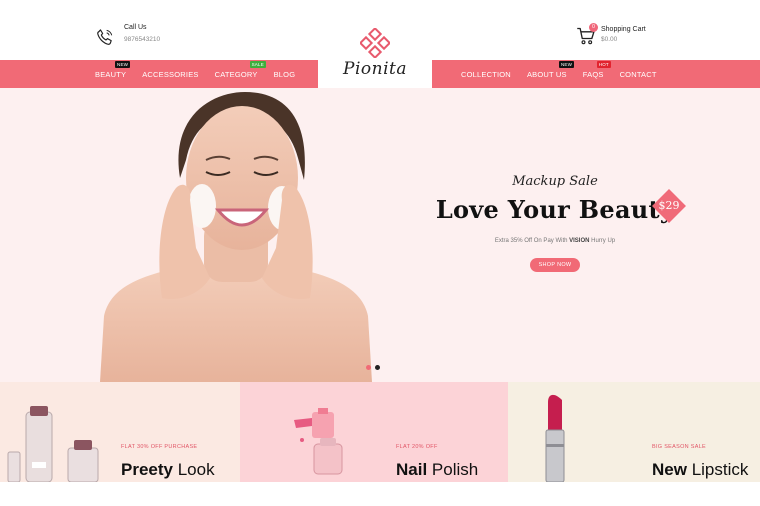 Image resolution: width=760 pixels, height=506 pixels. Describe the element at coordinates (147, 469) in the screenshot. I see `banner-title-bold: Preety` at that location.